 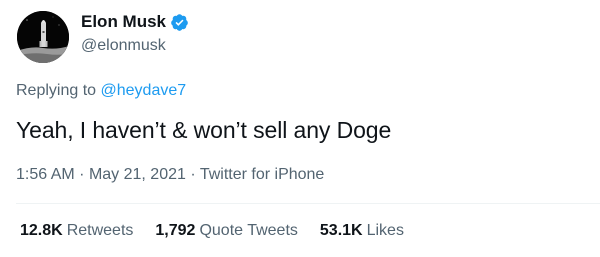 I want to click on retweets-count: 12.8K, so click(x=41, y=230).